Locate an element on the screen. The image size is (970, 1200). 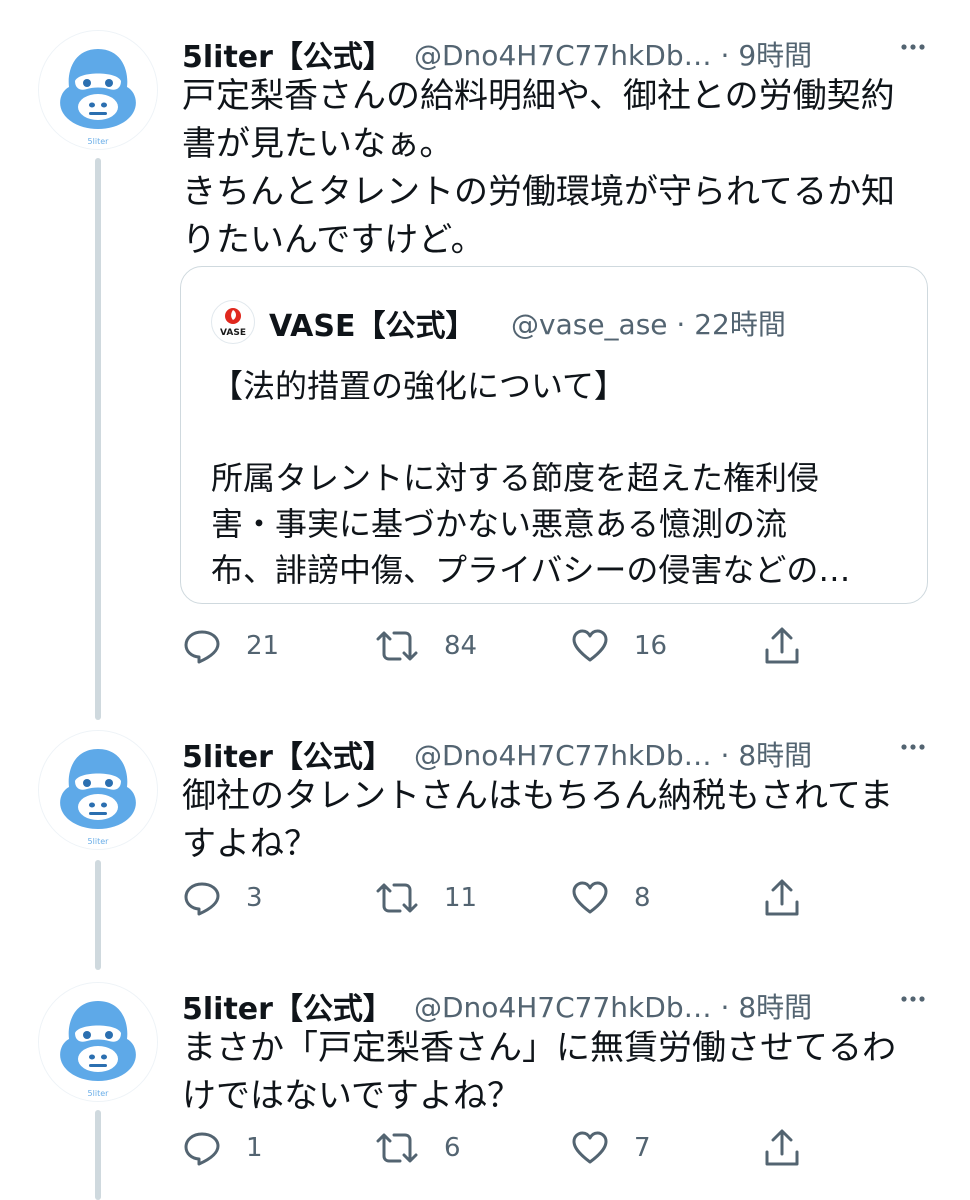
timestamp: · 9時間 is located at coordinates (767, 55).